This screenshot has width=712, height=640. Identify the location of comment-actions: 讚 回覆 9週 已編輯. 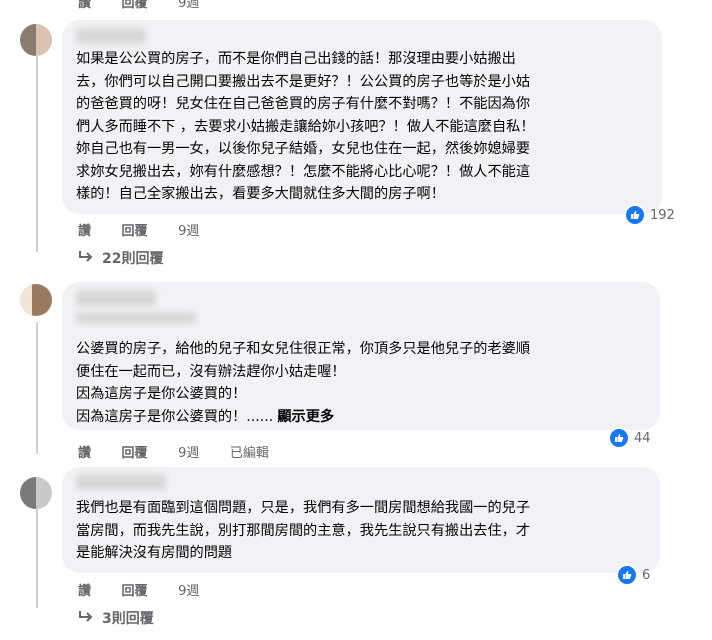
(186, 451).